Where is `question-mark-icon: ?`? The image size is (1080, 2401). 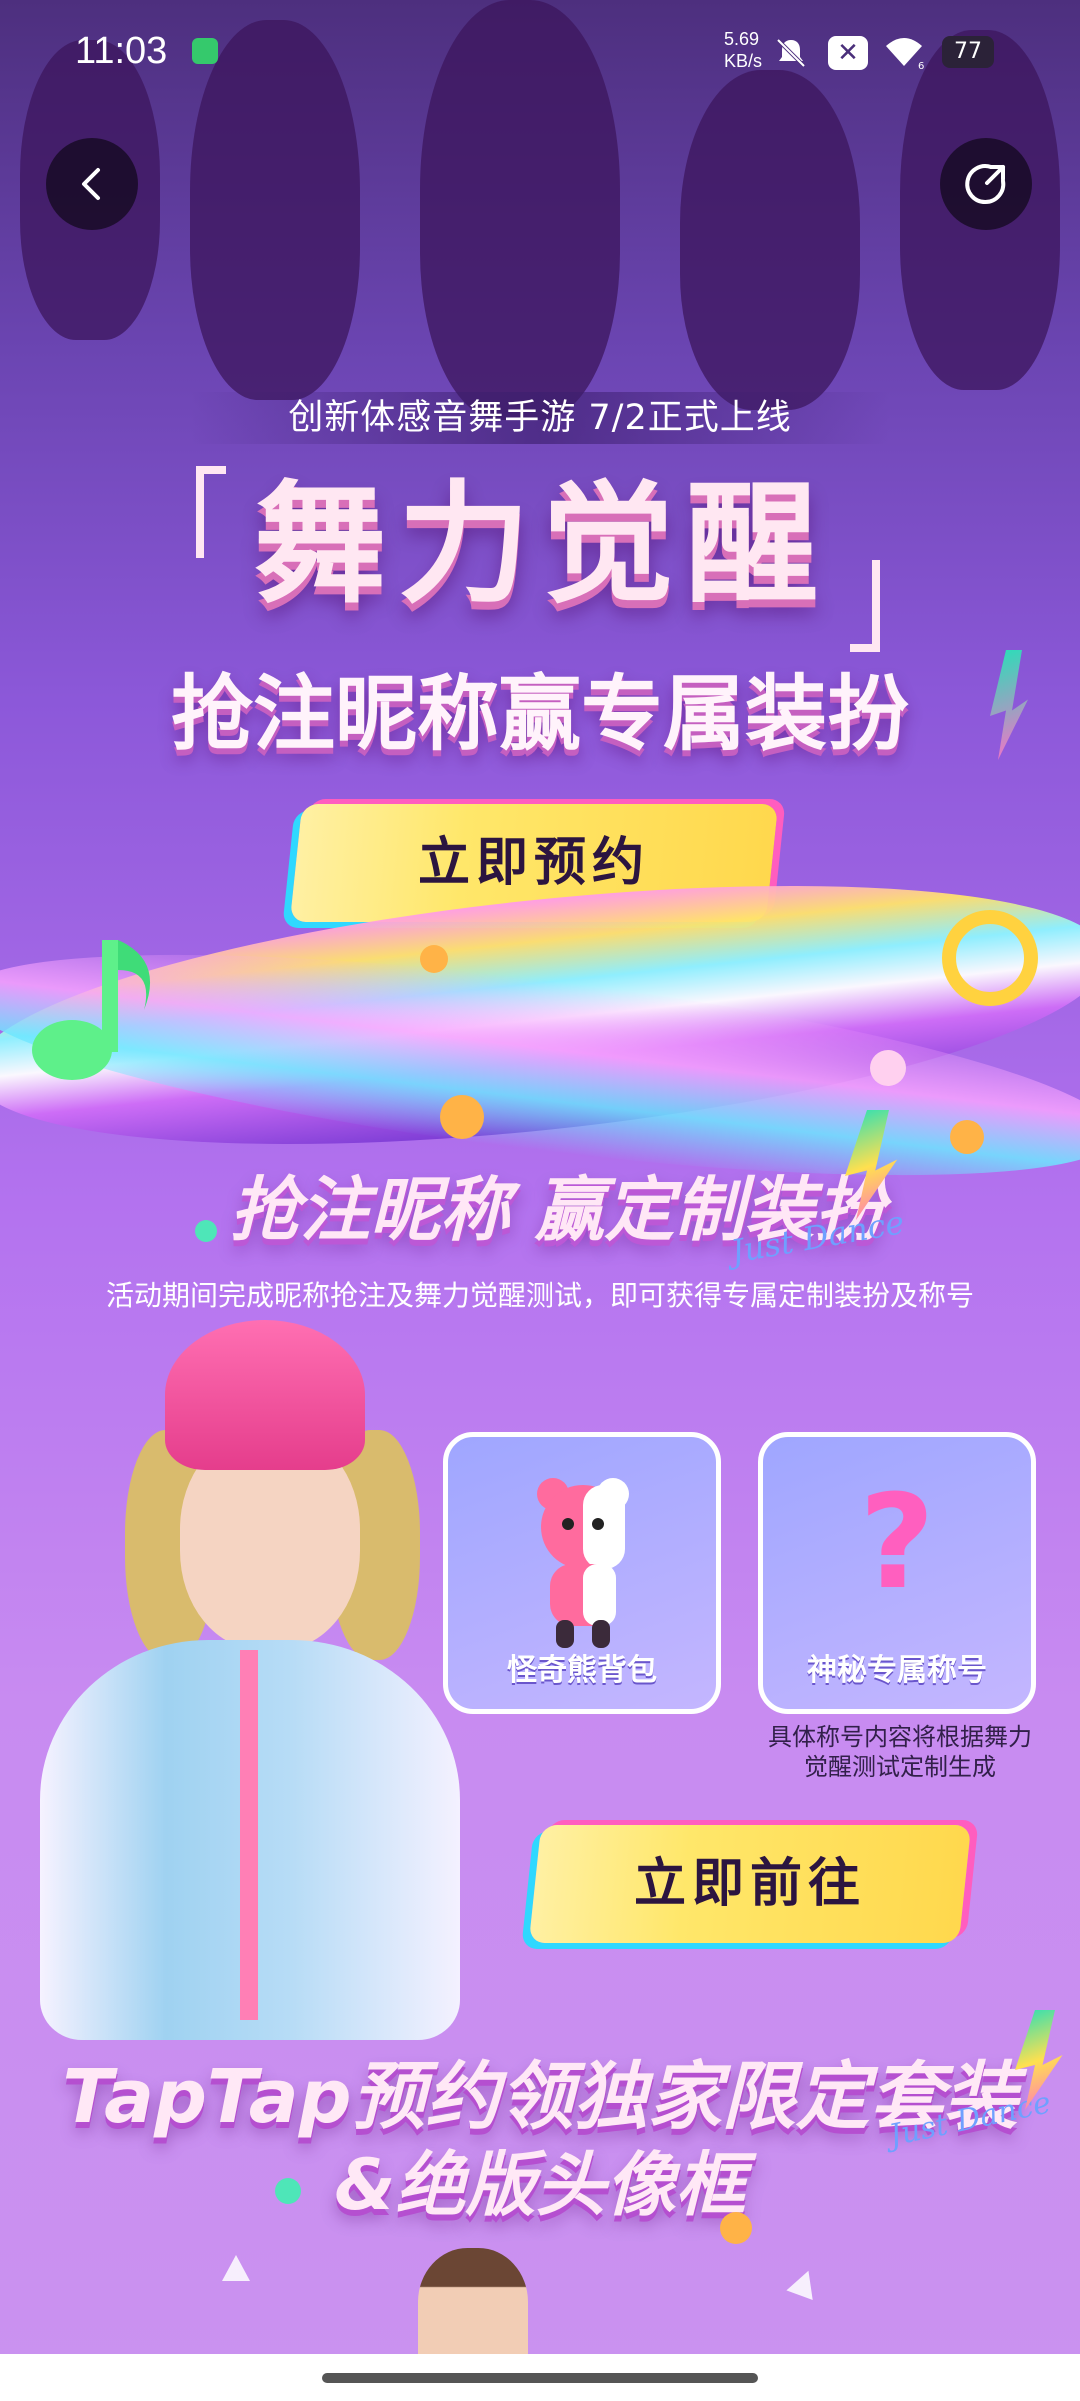
question-mark-icon: ? is located at coordinates (897, 1542).